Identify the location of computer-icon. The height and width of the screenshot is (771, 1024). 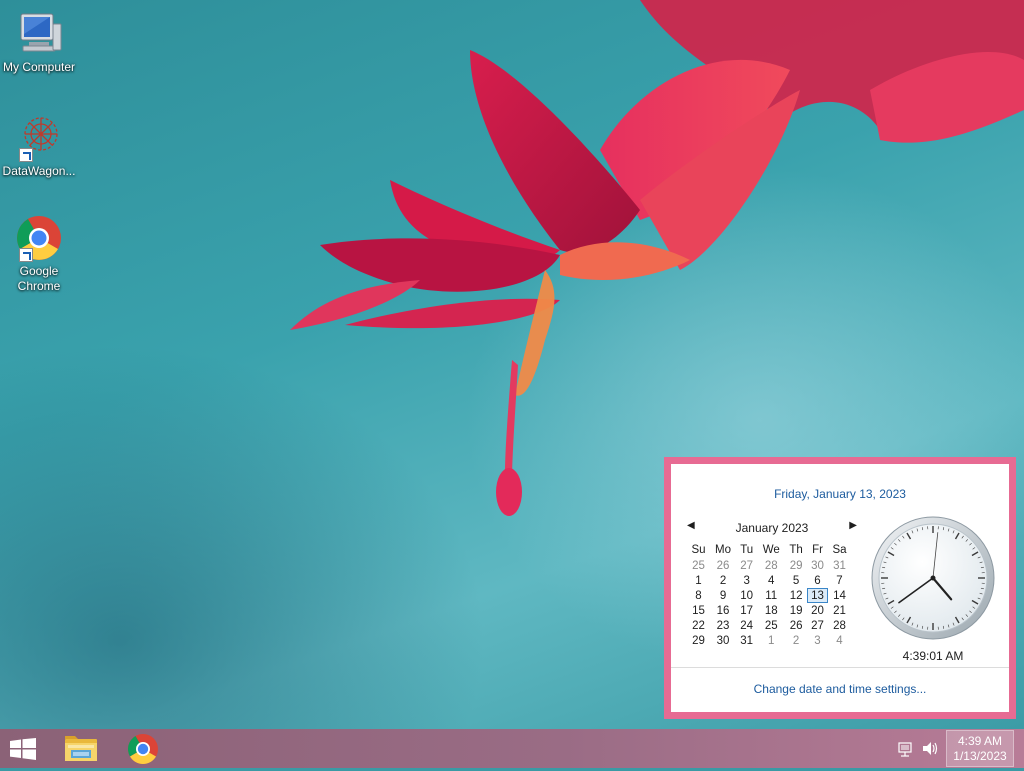
(39, 34).